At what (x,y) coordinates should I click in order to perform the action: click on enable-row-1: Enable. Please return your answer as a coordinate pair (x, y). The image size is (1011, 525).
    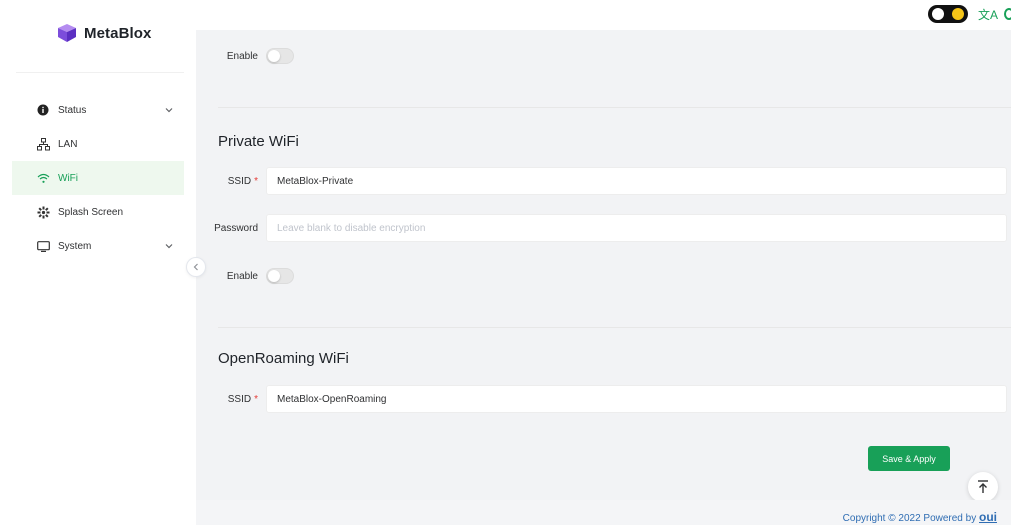
    Looking at the image, I should click on (245, 56).